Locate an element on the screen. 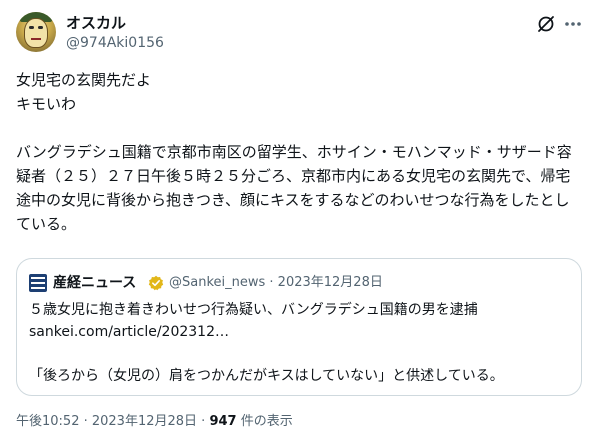  views-label: 件の表示 is located at coordinates (264, 421).